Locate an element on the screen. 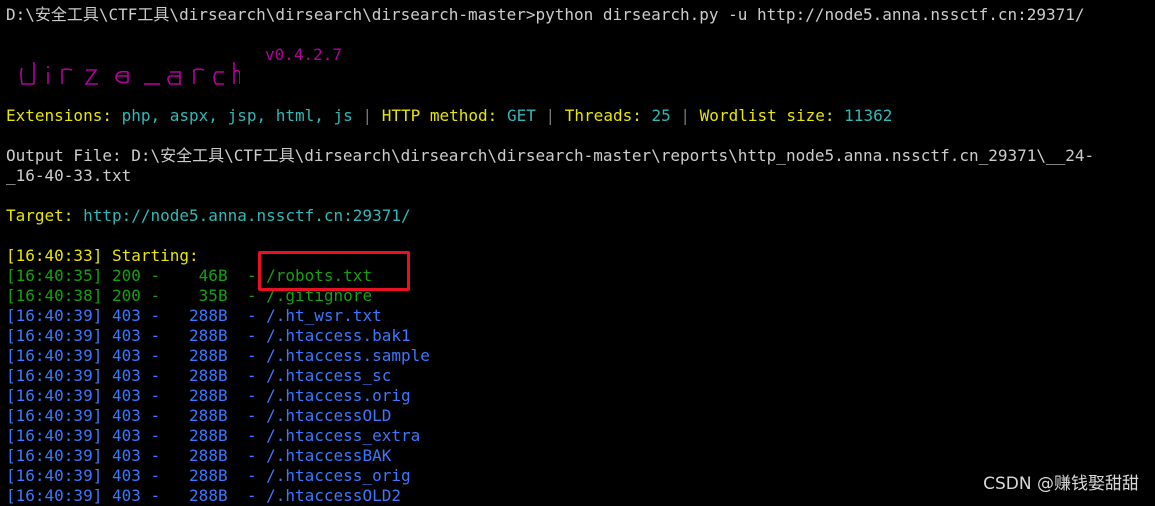 The height and width of the screenshot is (506, 1155). output-file-label: Output File: is located at coordinates (64, 155).